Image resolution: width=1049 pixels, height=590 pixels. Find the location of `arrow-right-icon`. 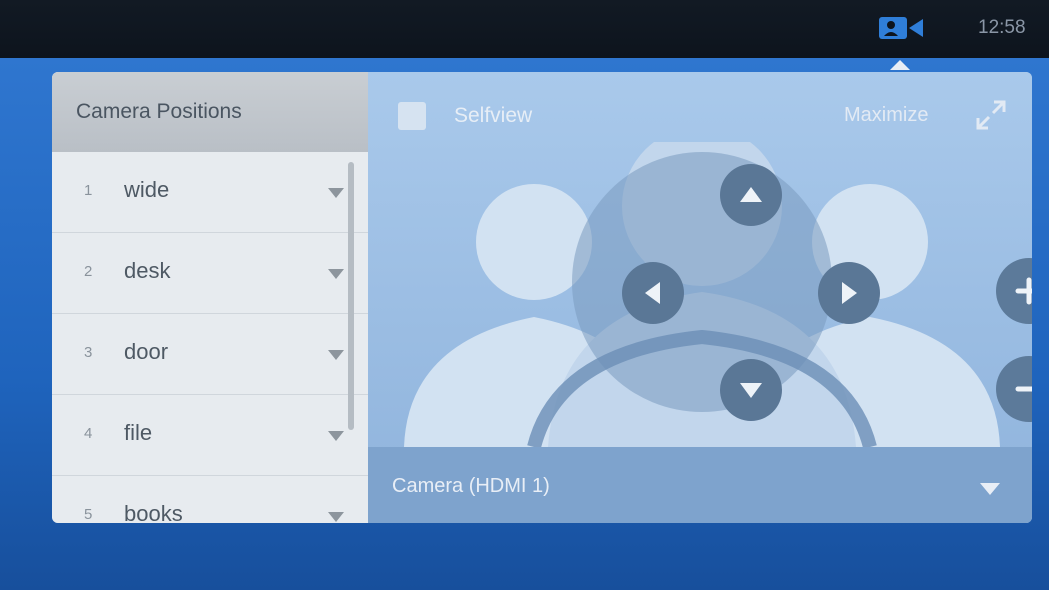

arrow-right-icon is located at coordinates (849, 293).